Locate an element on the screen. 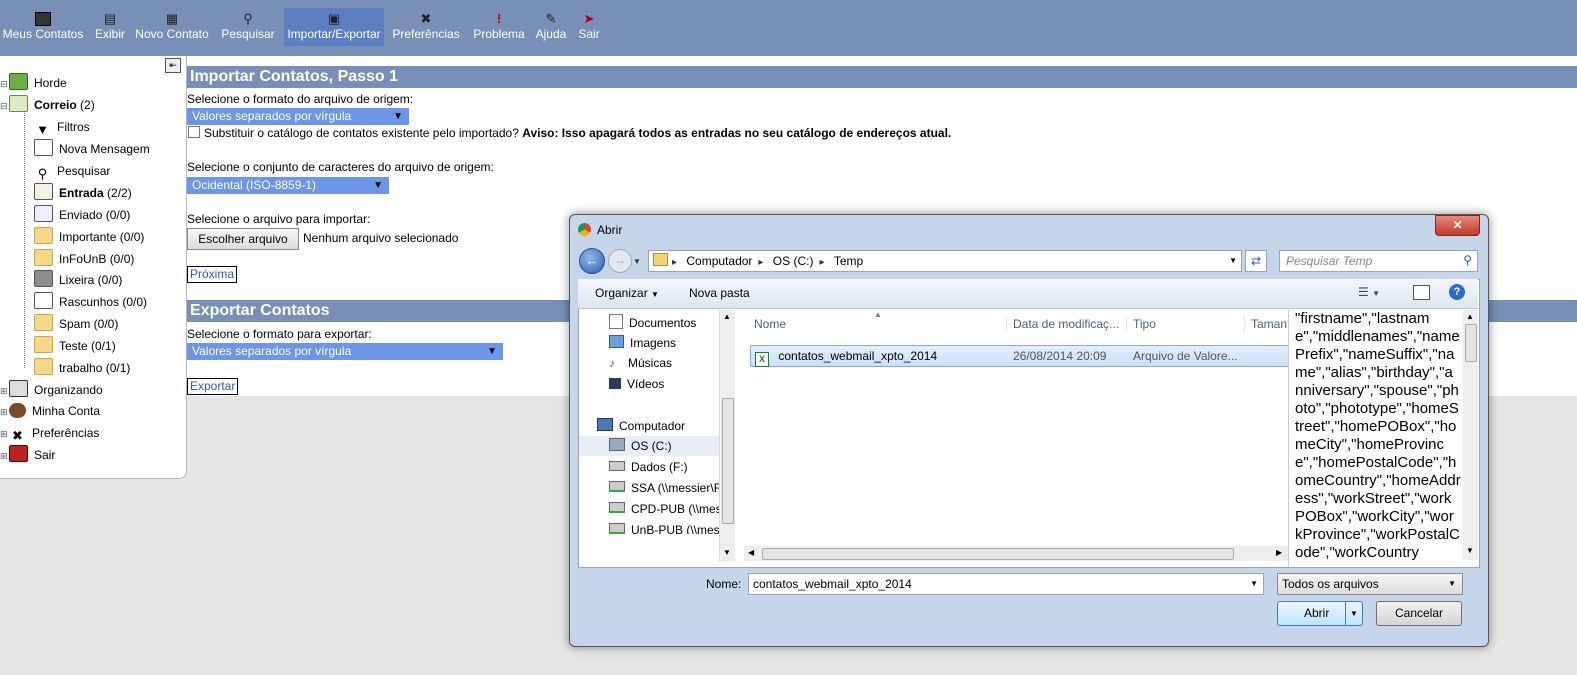 The height and width of the screenshot is (675, 1577). help-book-icon: ✎ is located at coordinates (551, 18).